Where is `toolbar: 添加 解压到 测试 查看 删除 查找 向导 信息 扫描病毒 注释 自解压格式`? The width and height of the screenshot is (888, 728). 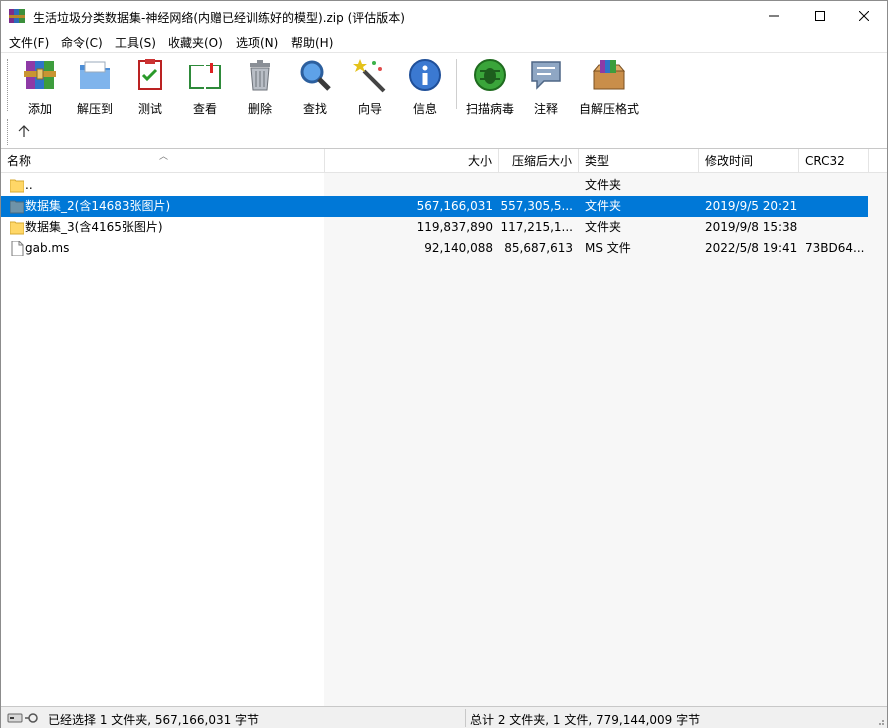
toolbar: 添加 解压到 测试 查看 删除 查找 向导 信息 扫描病毒 注释 自解压格式 is located at coordinates (444, 100).